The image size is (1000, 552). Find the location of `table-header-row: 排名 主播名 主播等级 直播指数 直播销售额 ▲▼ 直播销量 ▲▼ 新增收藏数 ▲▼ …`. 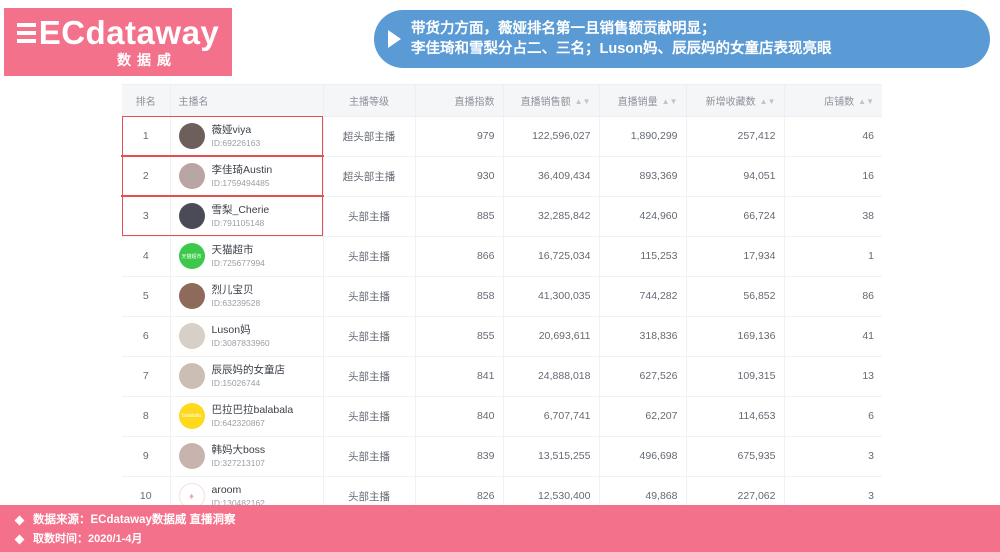

table-header-row: 排名 主播名 主播等级 直播指数 直播销售额 ▲▼ 直播销量 ▲▼ 新增收藏数 ▲▼ … is located at coordinates (502, 101).